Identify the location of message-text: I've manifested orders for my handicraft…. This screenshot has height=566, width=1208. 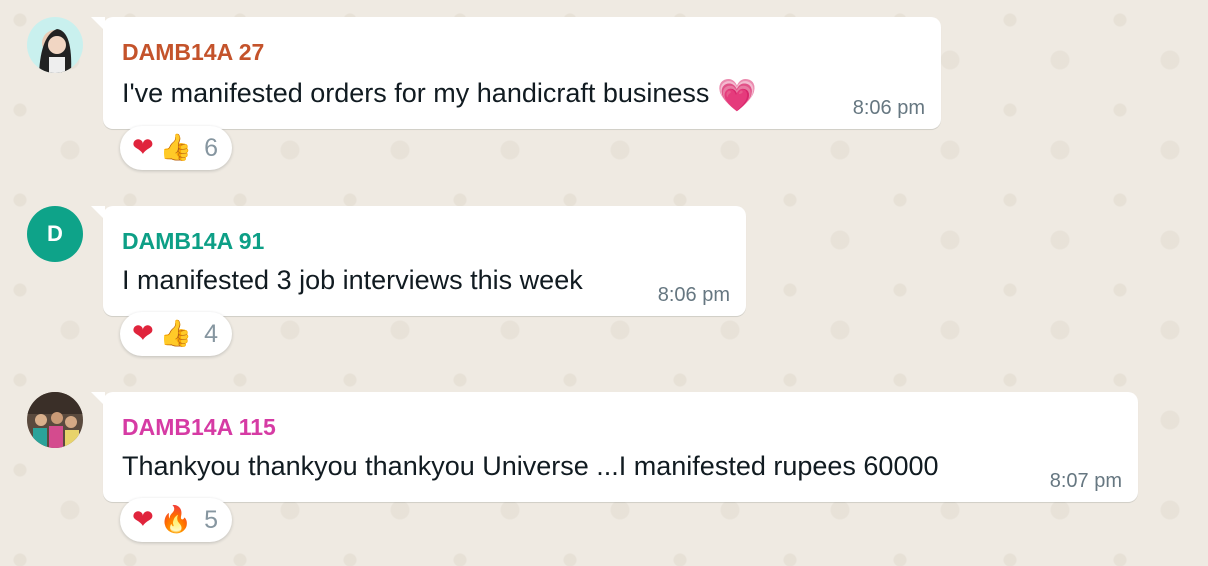
(439, 95).